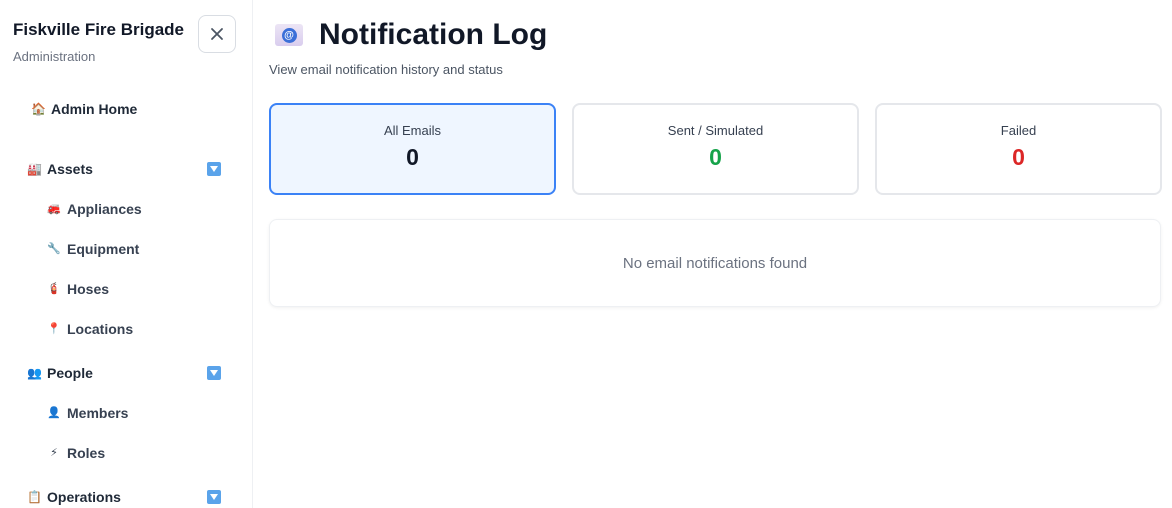 The height and width of the screenshot is (508, 1172). What do you see at coordinates (100, 329) in the screenshot?
I see `sidebar-item-label: Locations` at bounding box center [100, 329].